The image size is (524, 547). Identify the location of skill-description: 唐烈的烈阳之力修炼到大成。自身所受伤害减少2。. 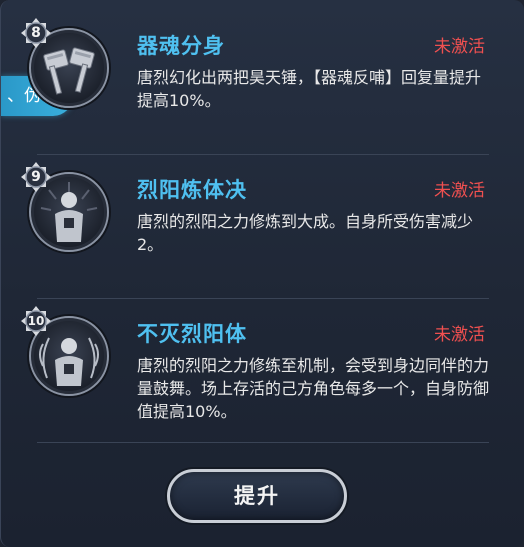
(305, 233).